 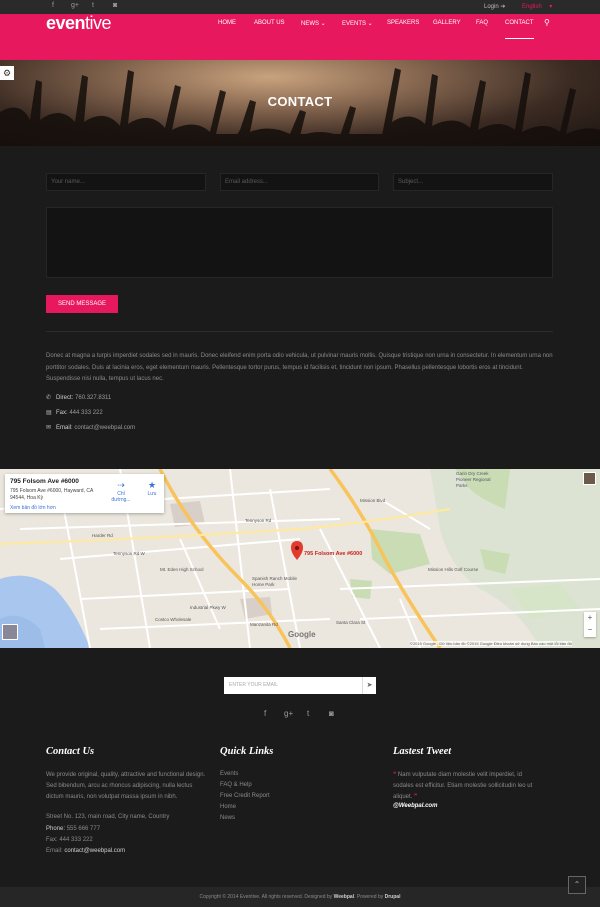 What do you see at coordinates (369, 897) in the screenshot?
I see `copyright-mid: . Powered by` at bounding box center [369, 897].